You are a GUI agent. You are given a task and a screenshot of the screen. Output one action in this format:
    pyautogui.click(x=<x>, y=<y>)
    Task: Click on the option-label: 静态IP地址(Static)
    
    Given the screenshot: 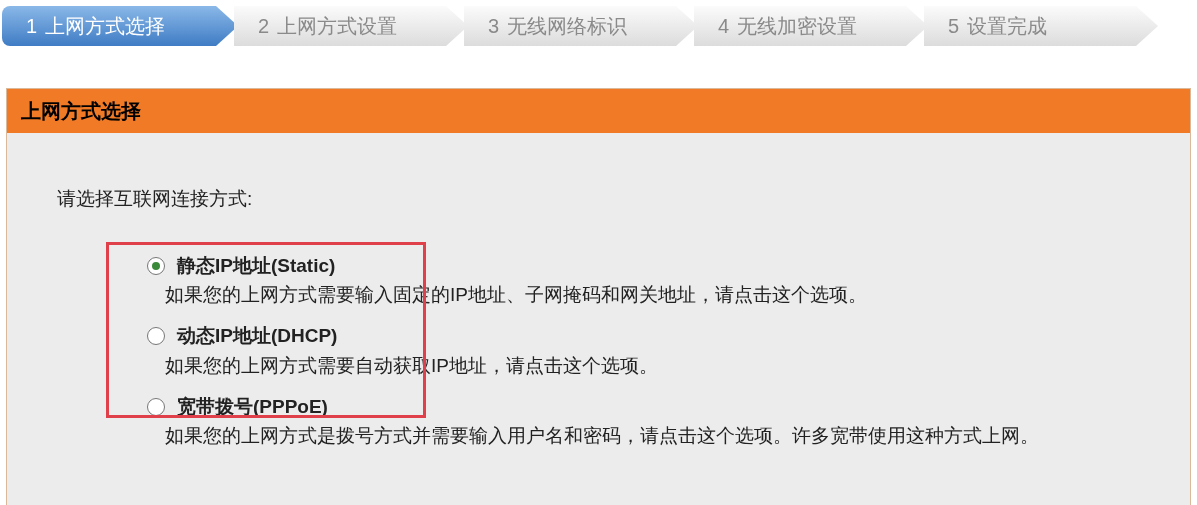 What is the action you would take?
    pyautogui.click(x=256, y=265)
    